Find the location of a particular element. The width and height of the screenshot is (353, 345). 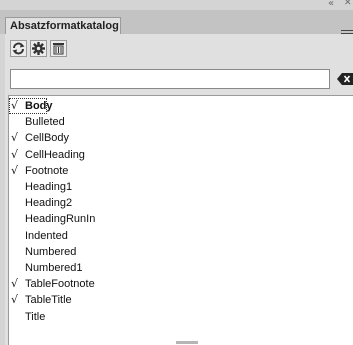

style-name: Indented is located at coordinates (46, 235).